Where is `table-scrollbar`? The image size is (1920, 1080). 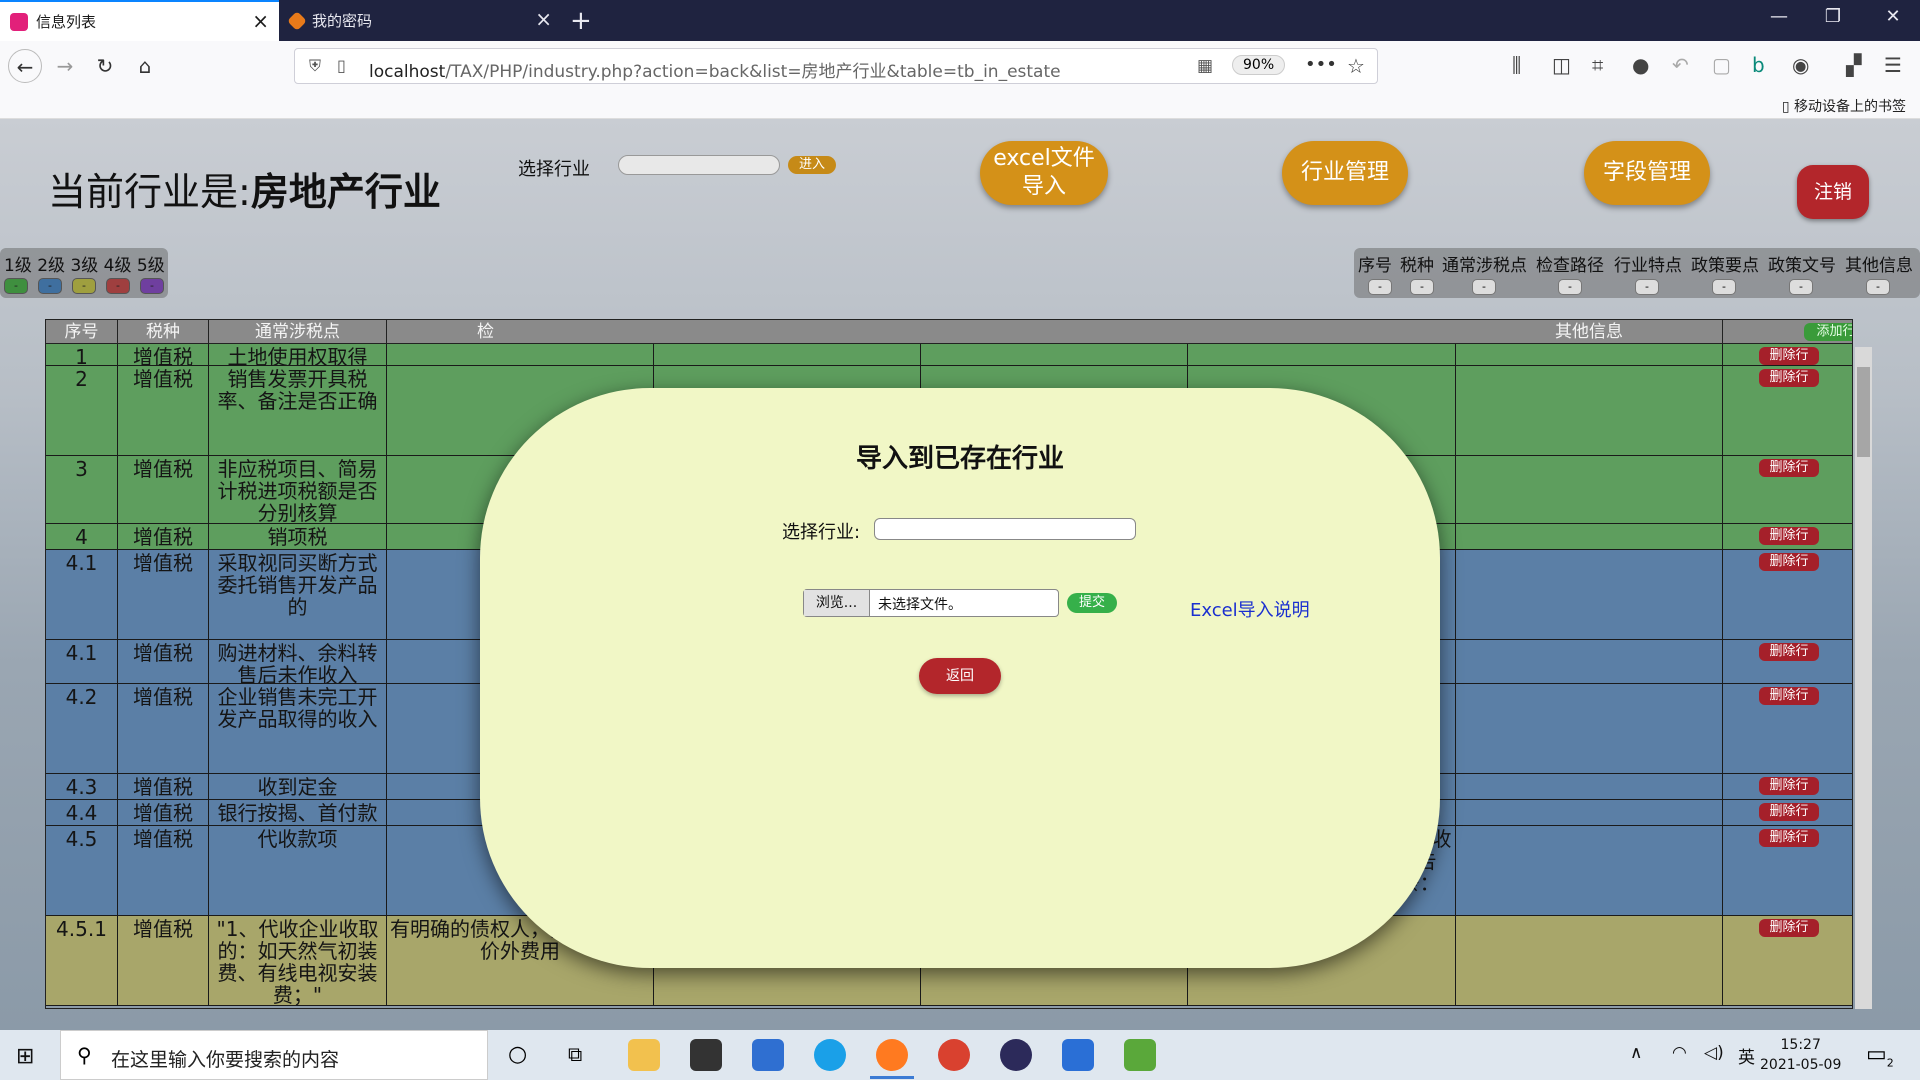 table-scrollbar is located at coordinates (1863, 678).